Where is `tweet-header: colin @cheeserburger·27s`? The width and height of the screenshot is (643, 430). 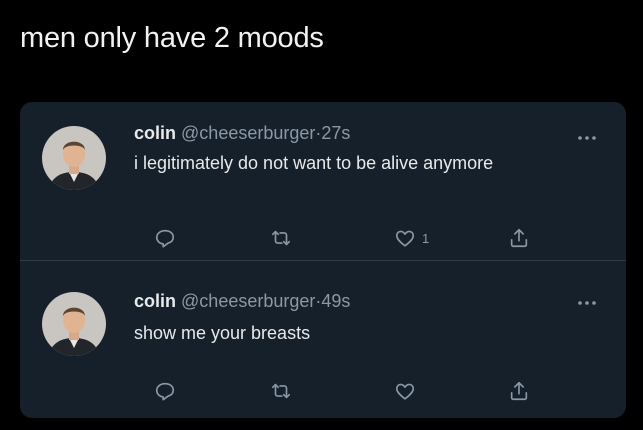
tweet-header: colin @cheeserburger·27s is located at coordinates (242, 133).